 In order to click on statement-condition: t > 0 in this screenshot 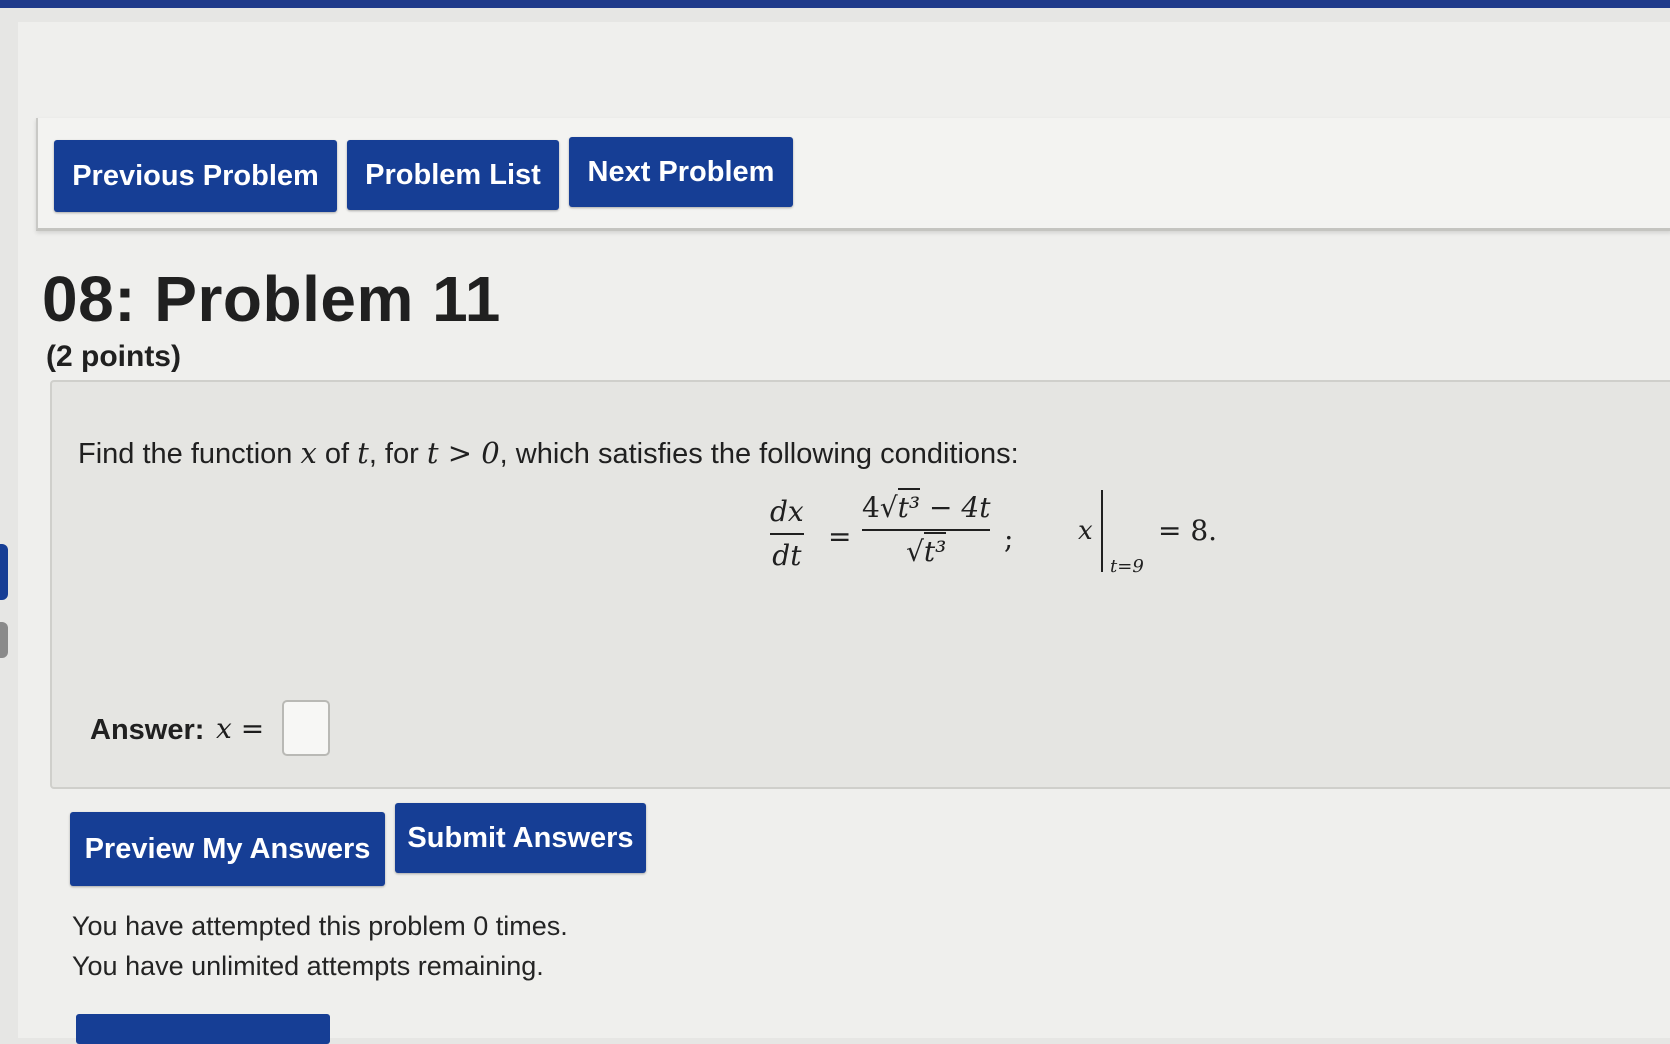, I will do `click(463, 453)`.